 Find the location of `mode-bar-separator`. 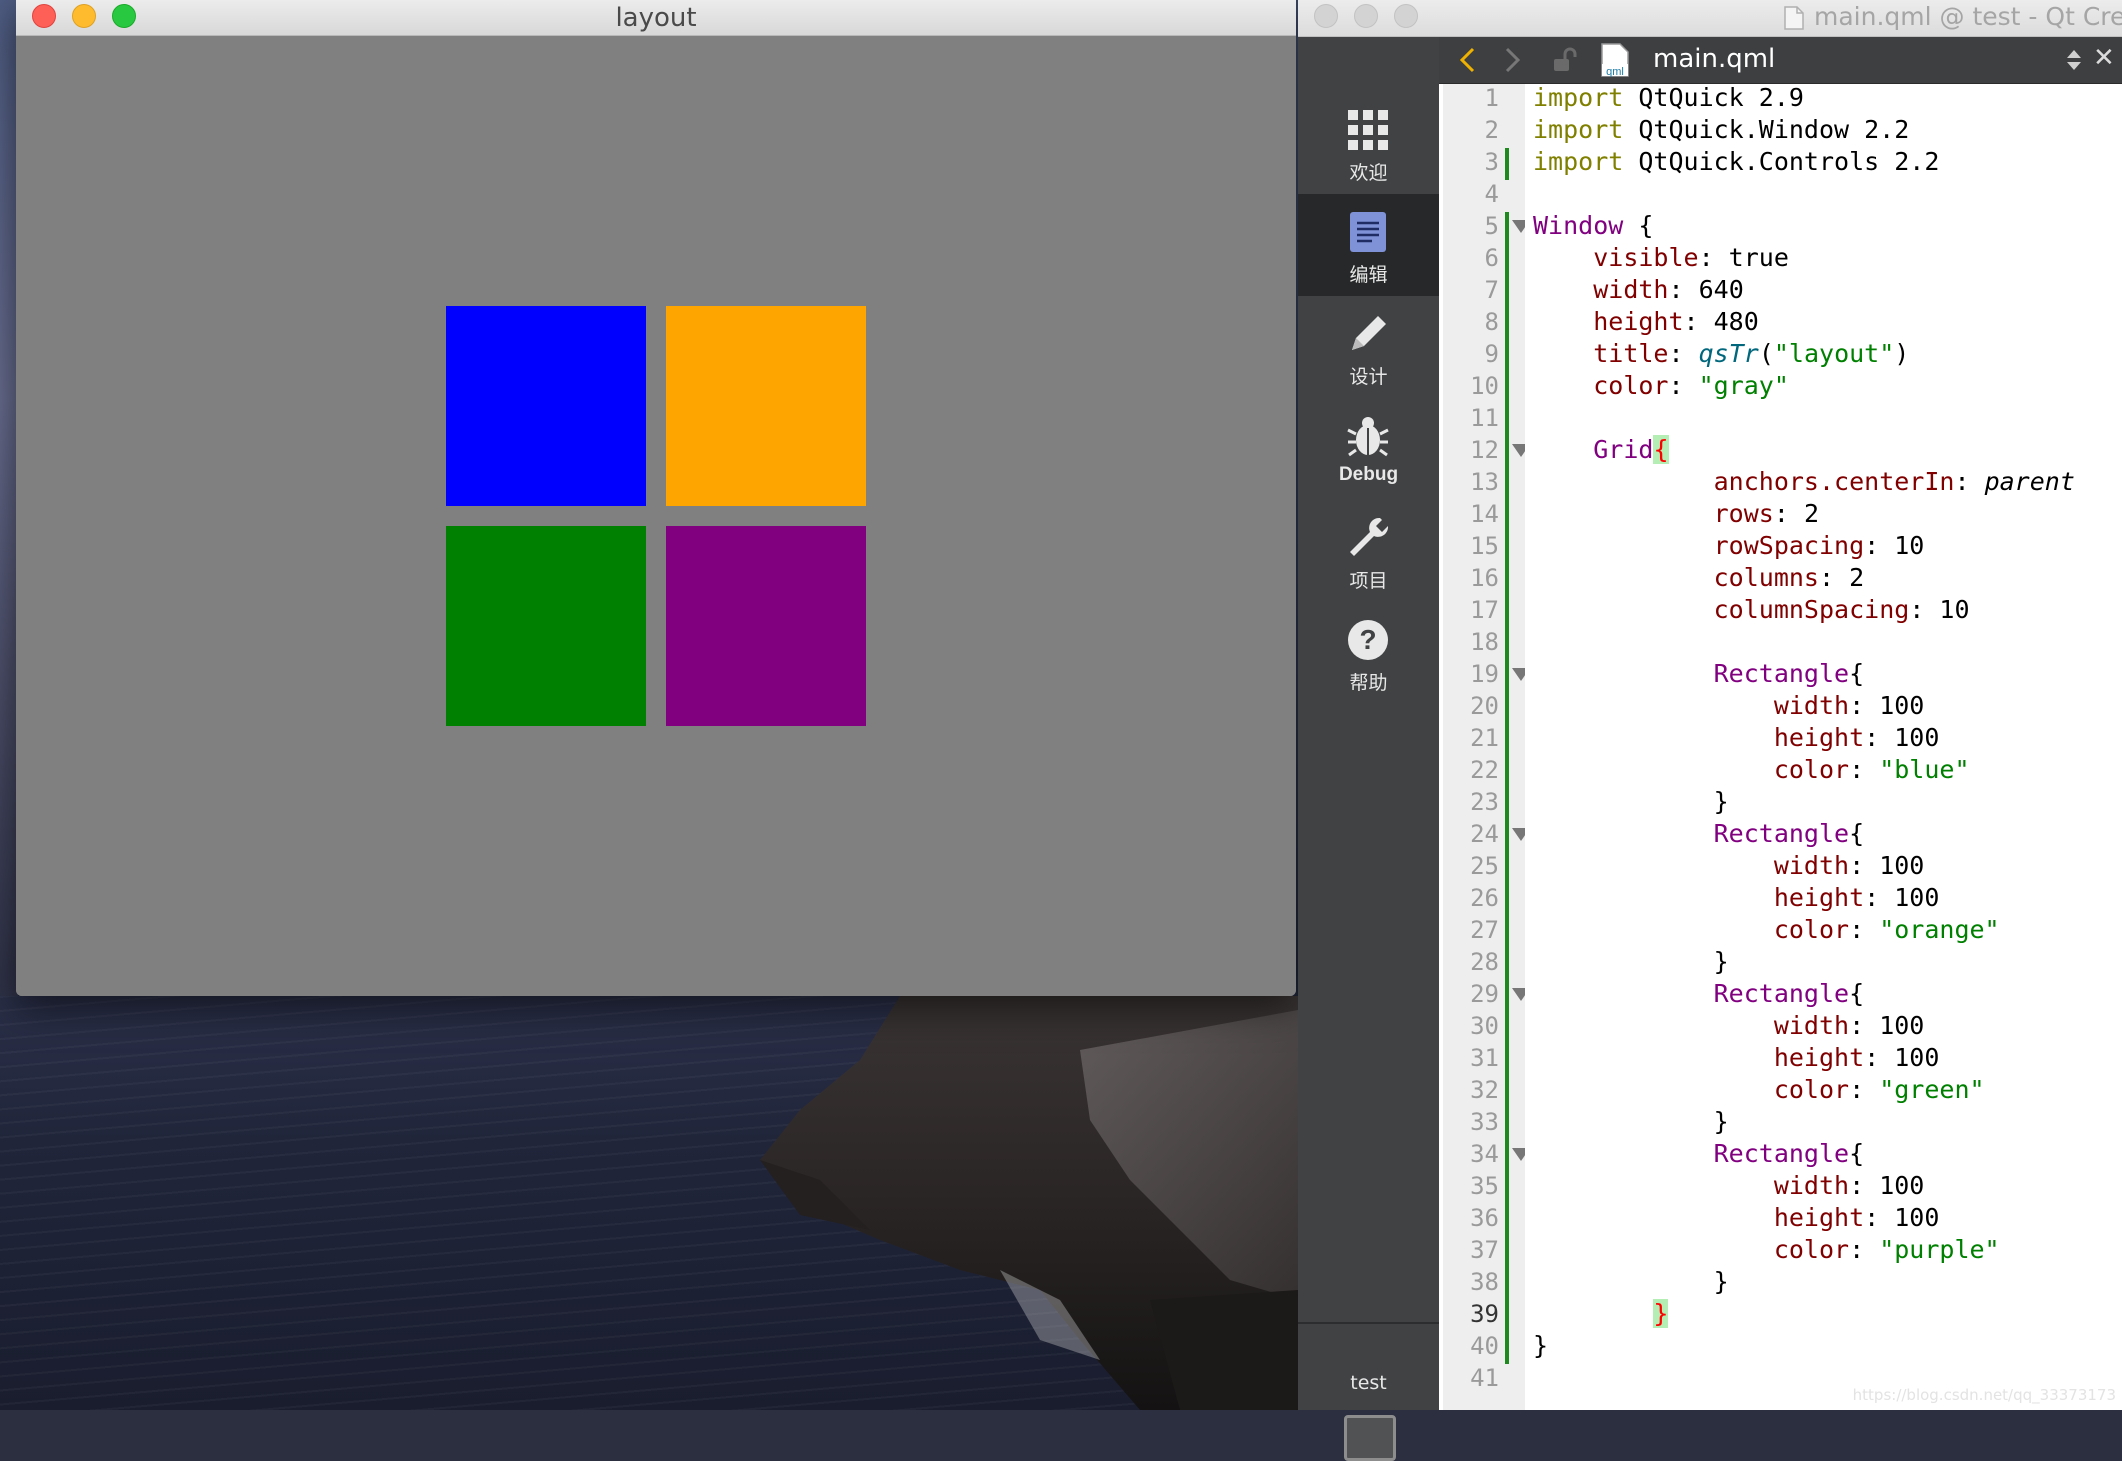

mode-bar-separator is located at coordinates (1368, 1323).